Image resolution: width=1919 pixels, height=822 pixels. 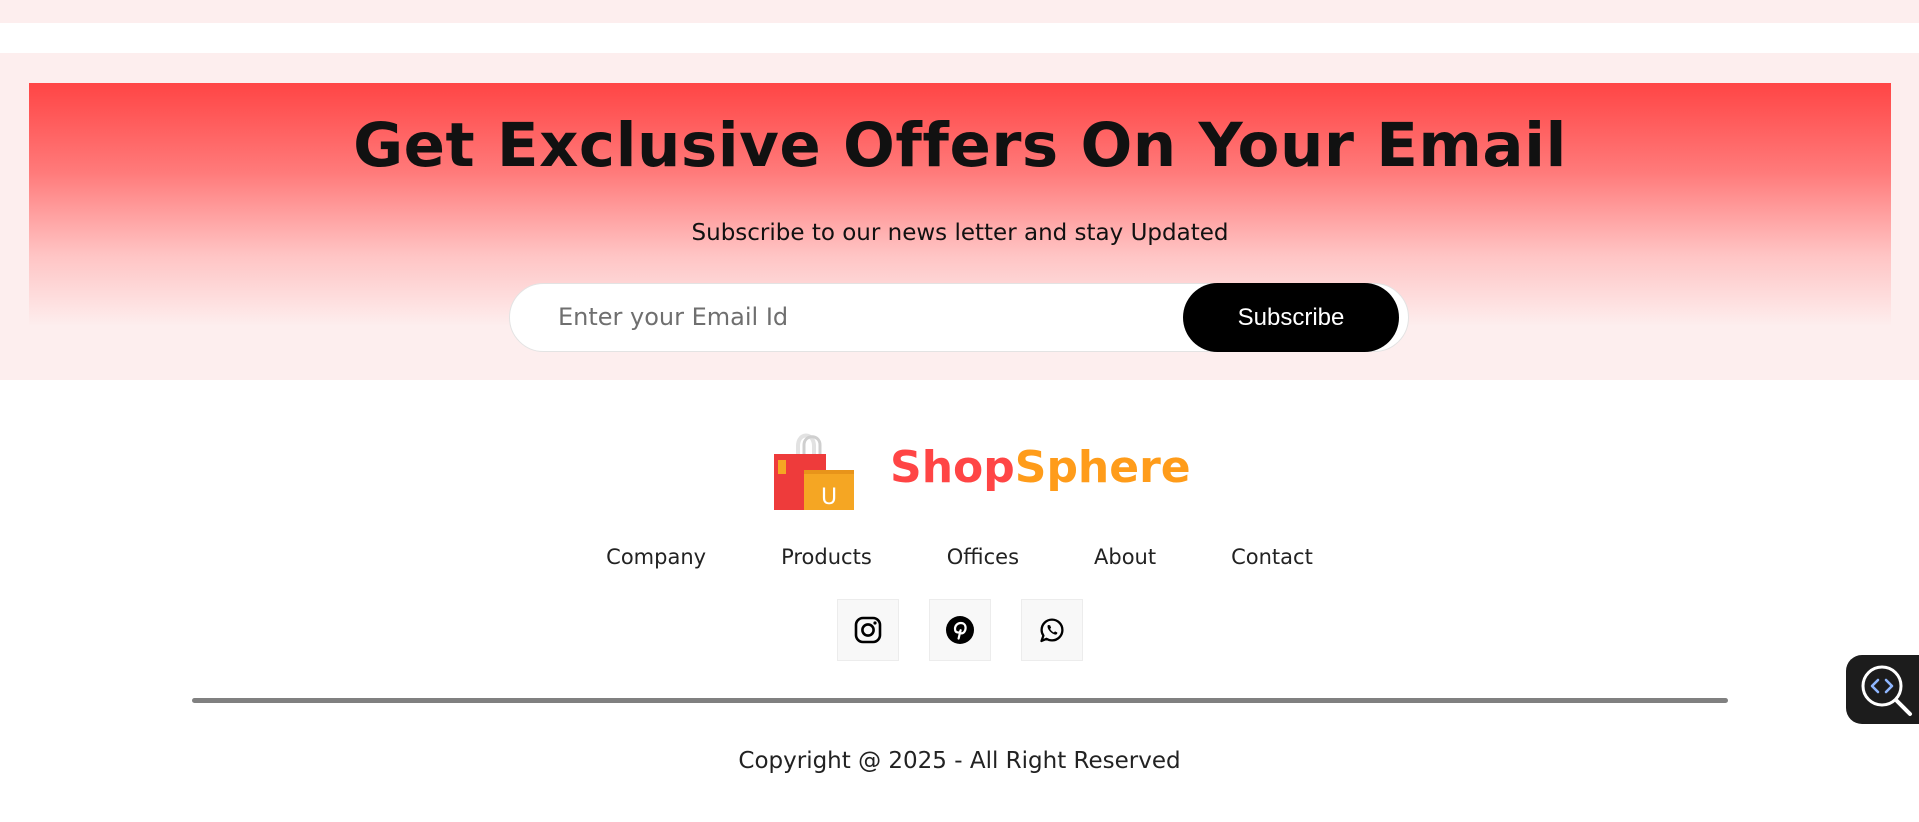 I want to click on copyright-text: Copyright @ 2025 - All Right Reserved, so click(x=959, y=761).